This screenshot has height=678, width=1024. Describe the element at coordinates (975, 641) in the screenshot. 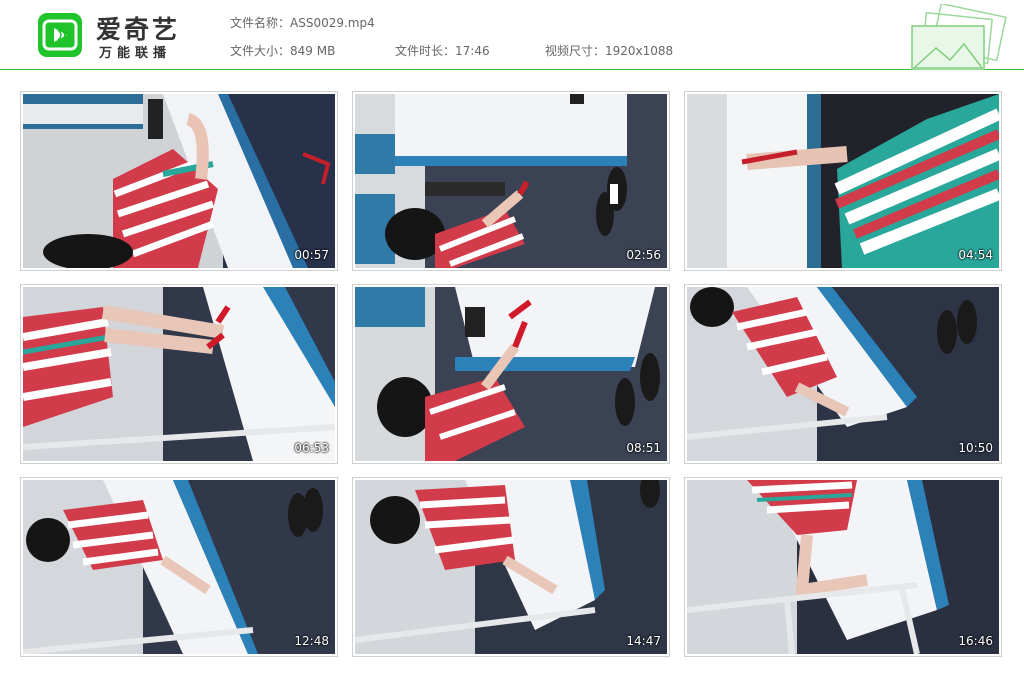

I see `timestamp-label: 16:46` at that location.